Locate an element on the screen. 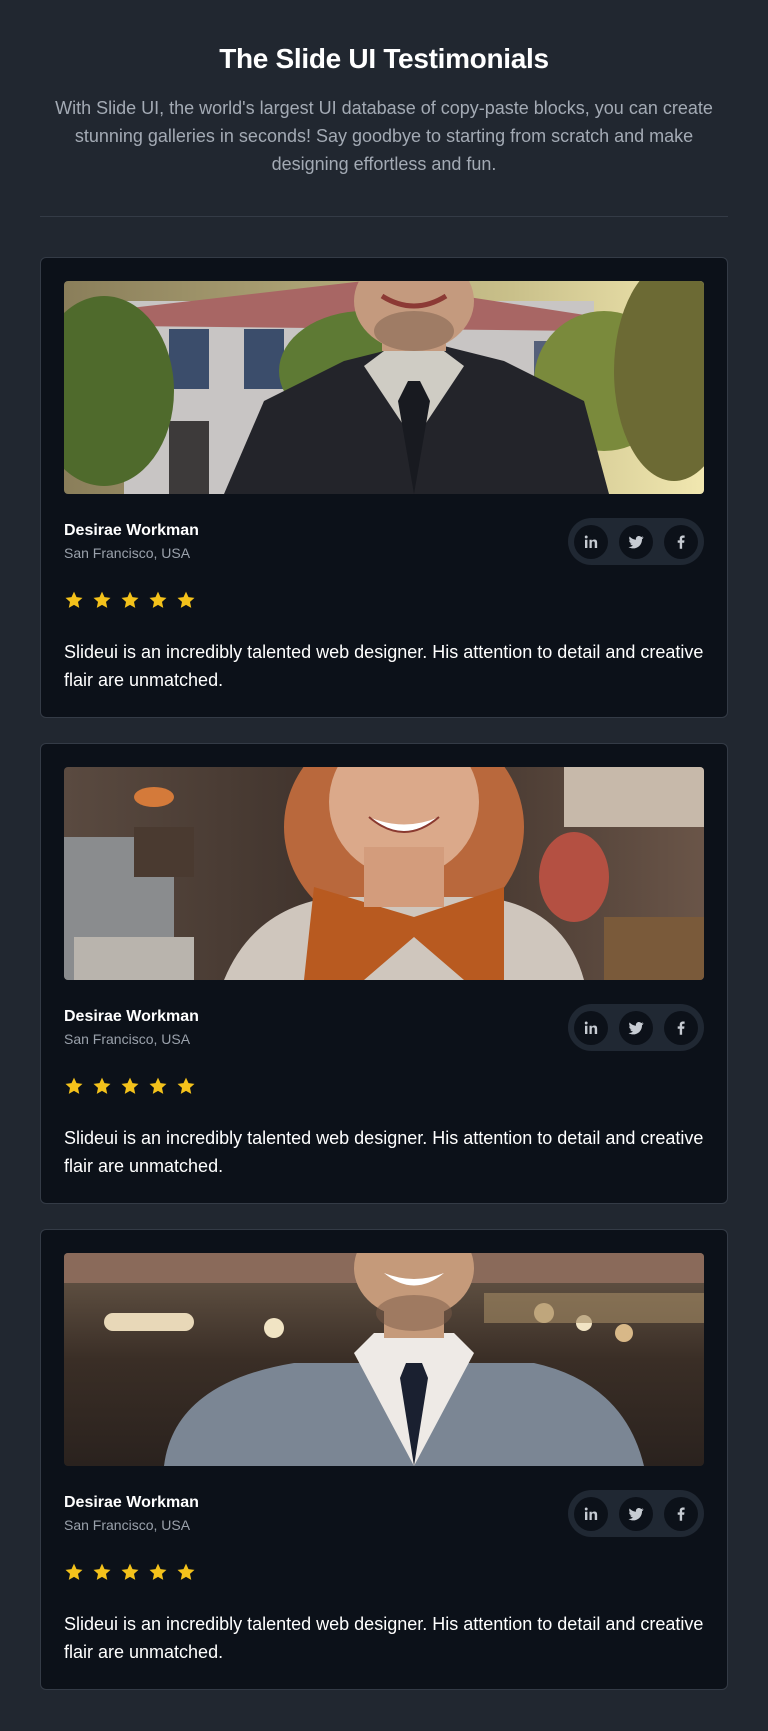 This screenshot has width=768, height=1731. man-dark-suit-house-photo is located at coordinates (384, 387).